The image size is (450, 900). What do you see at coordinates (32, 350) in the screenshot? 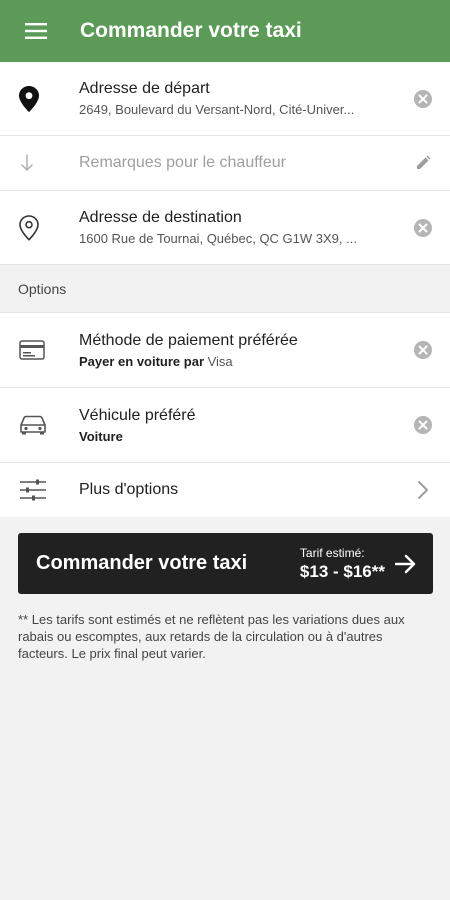
I see `credit-card-icon` at bounding box center [32, 350].